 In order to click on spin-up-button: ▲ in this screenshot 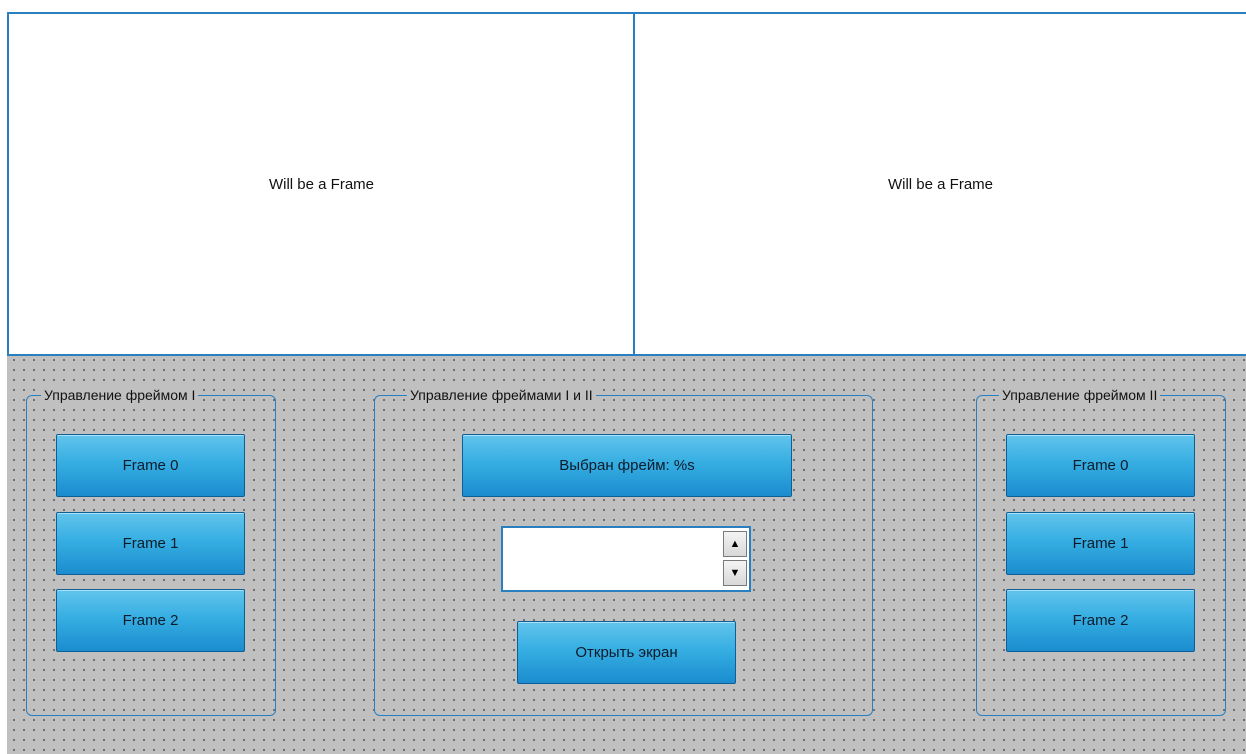, I will do `click(735, 544)`.